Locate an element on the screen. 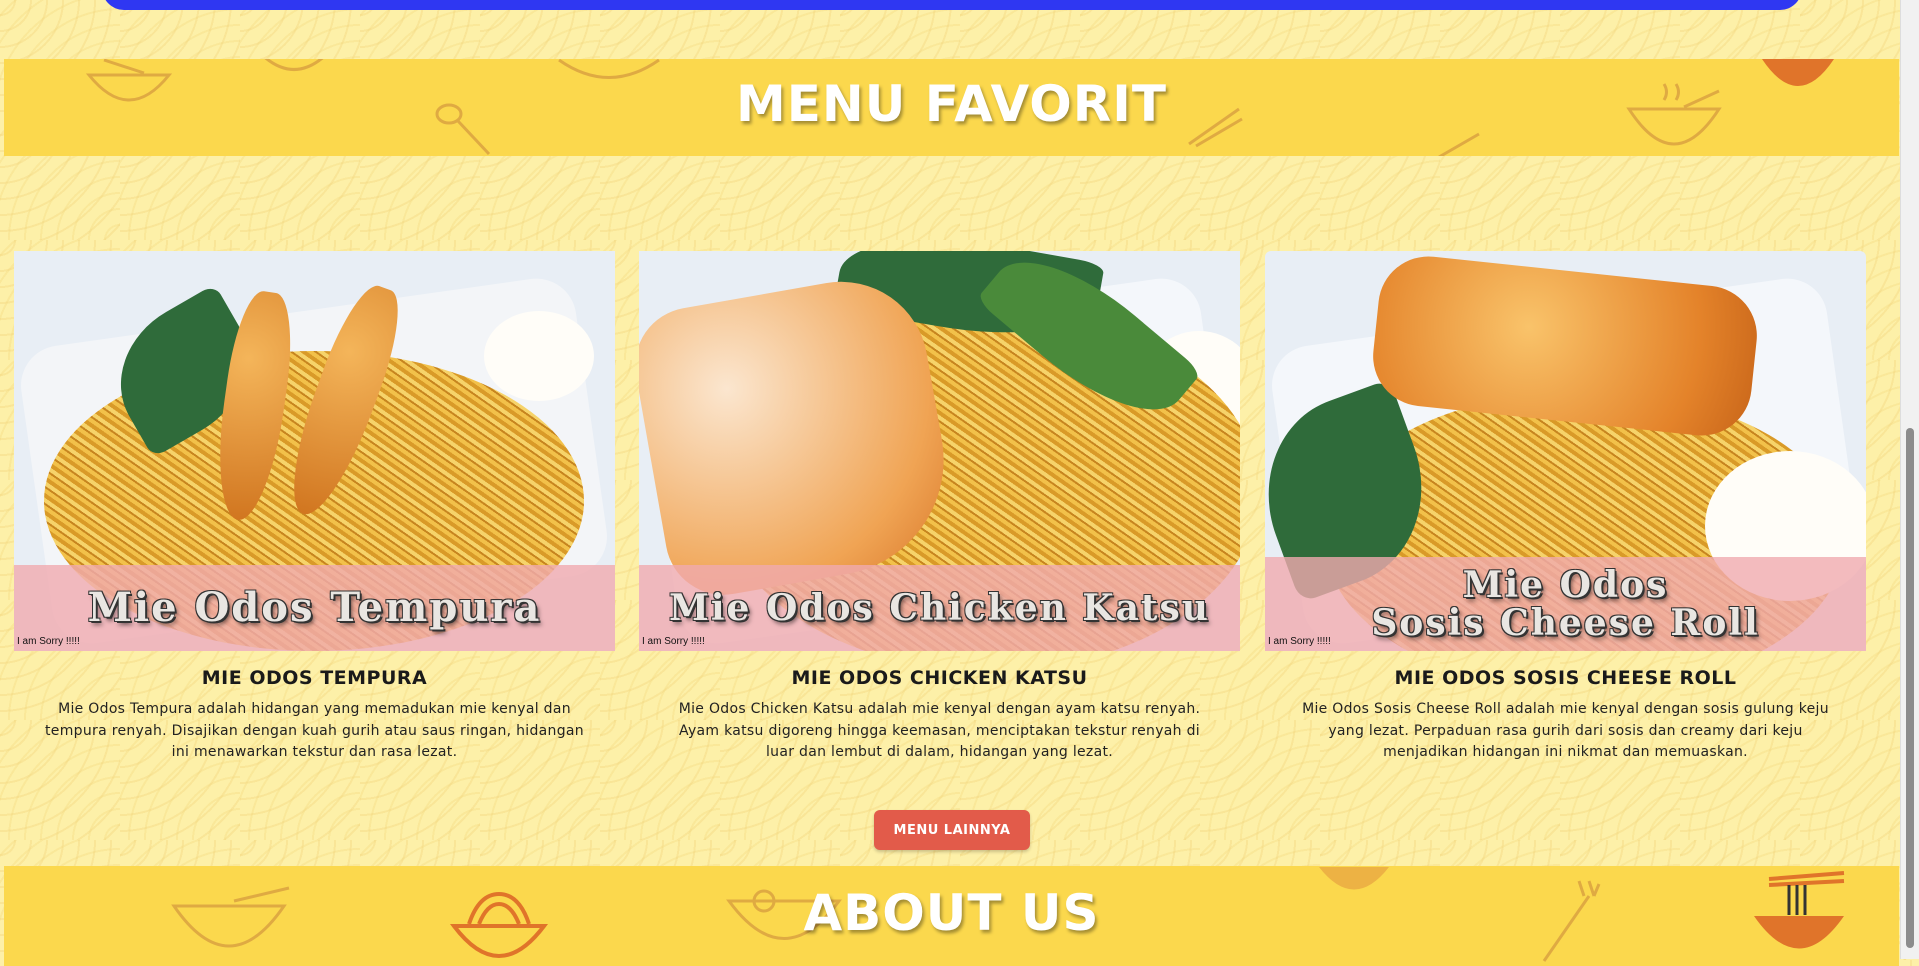  menu-favorit-header: MENU FAVORIT is located at coordinates (951, 107).